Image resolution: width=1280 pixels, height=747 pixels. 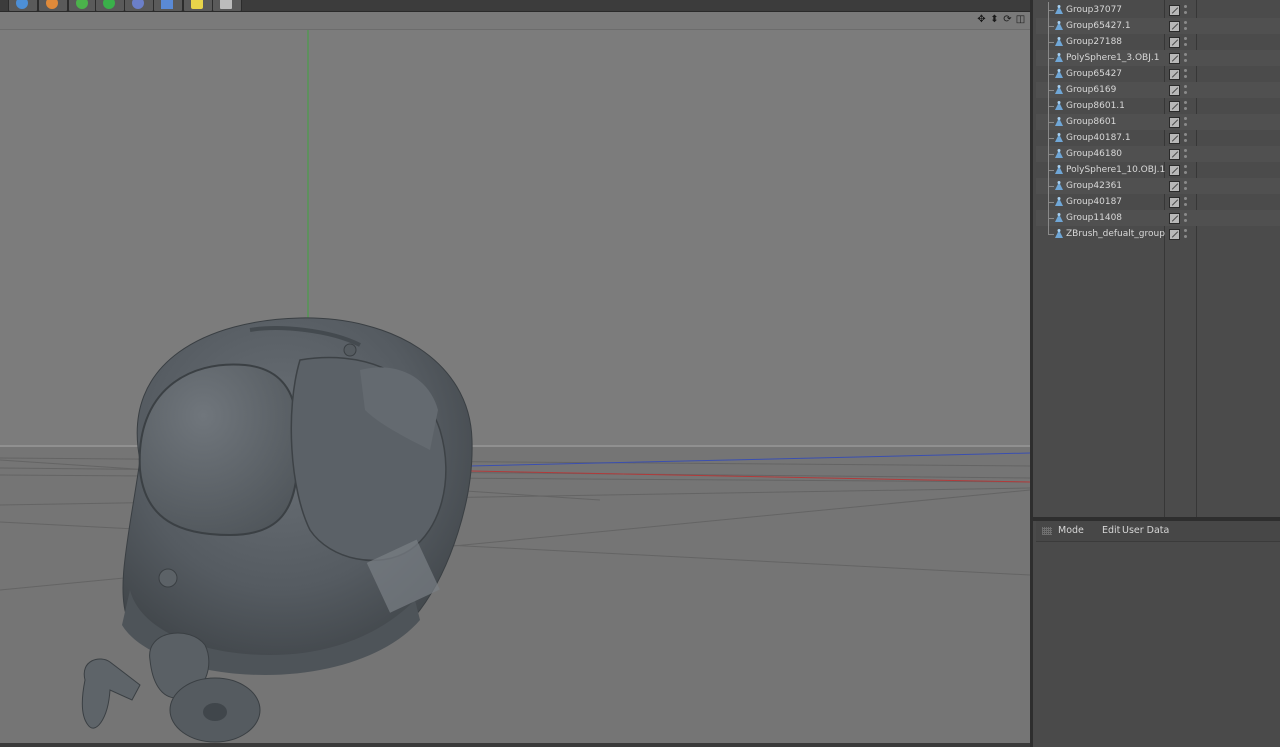 I want to click on object-row: Group8601, so click(x=1158, y=122).